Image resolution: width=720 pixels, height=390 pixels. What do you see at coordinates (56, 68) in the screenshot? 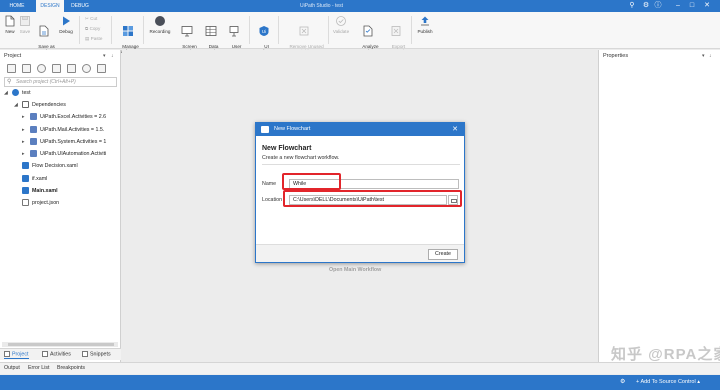
I see `show-all-files-icon` at bounding box center [56, 68].